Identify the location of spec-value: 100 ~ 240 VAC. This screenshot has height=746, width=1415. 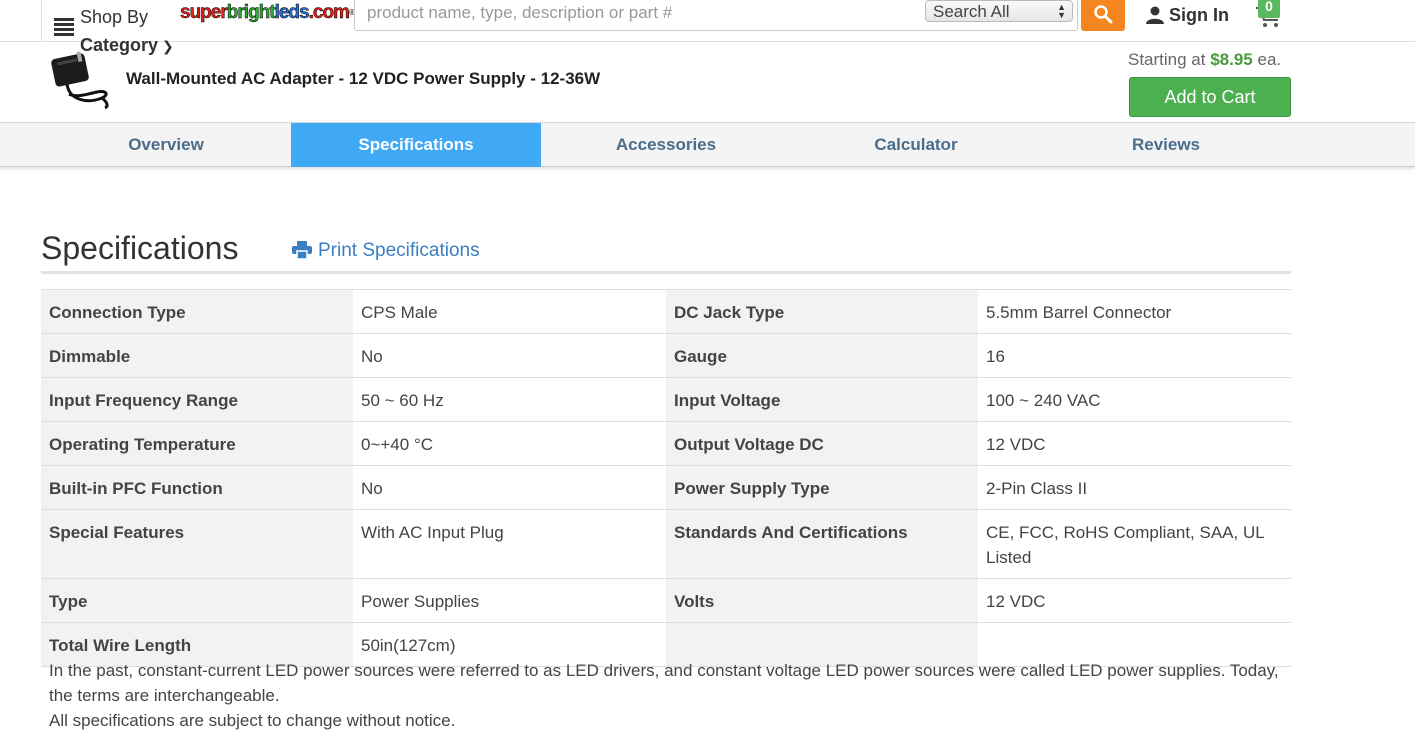
(1134, 399).